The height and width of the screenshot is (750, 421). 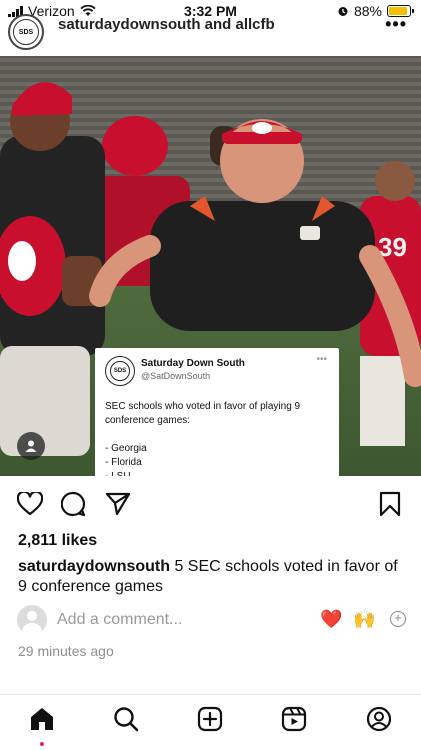 I want to click on person-icon, so click(x=31, y=446).